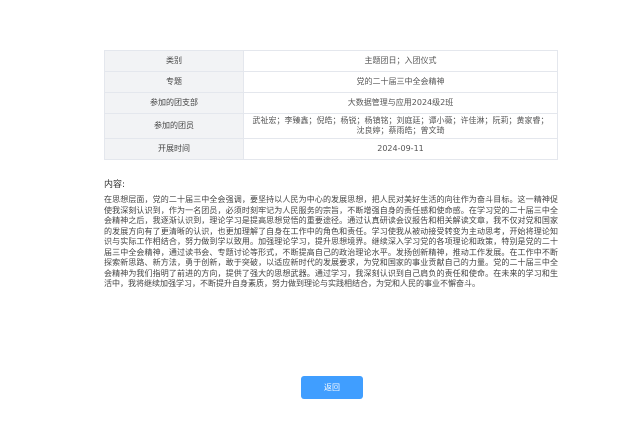 The width and height of the screenshot is (632, 421). Describe the element at coordinates (174, 61) in the screenshot. I see `category-label: 类别` at that location.